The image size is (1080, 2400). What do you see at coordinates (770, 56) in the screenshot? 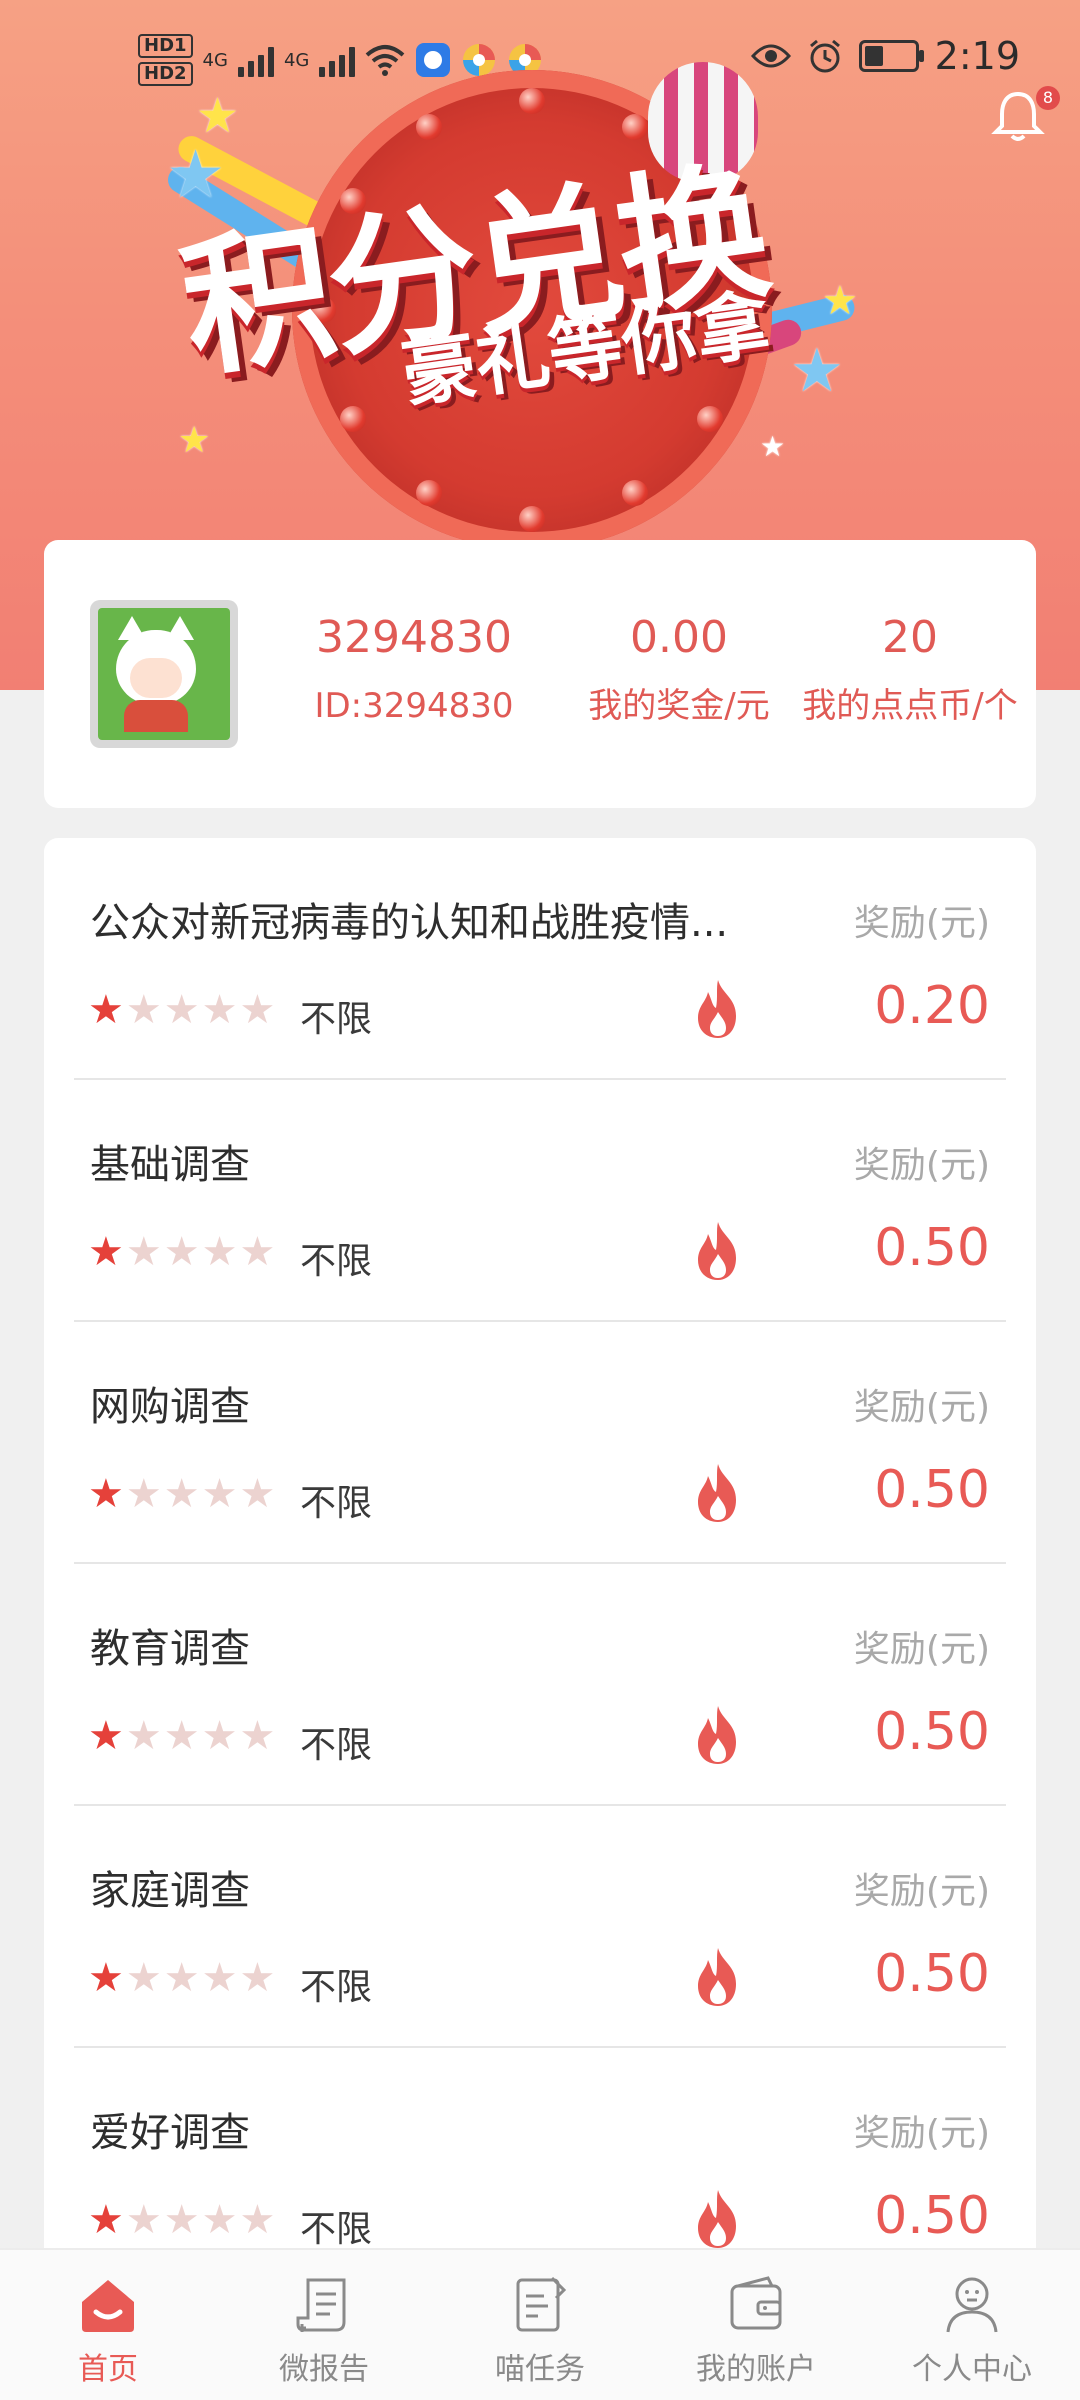
I see `eye-icon` at bounding box center [770, 56].